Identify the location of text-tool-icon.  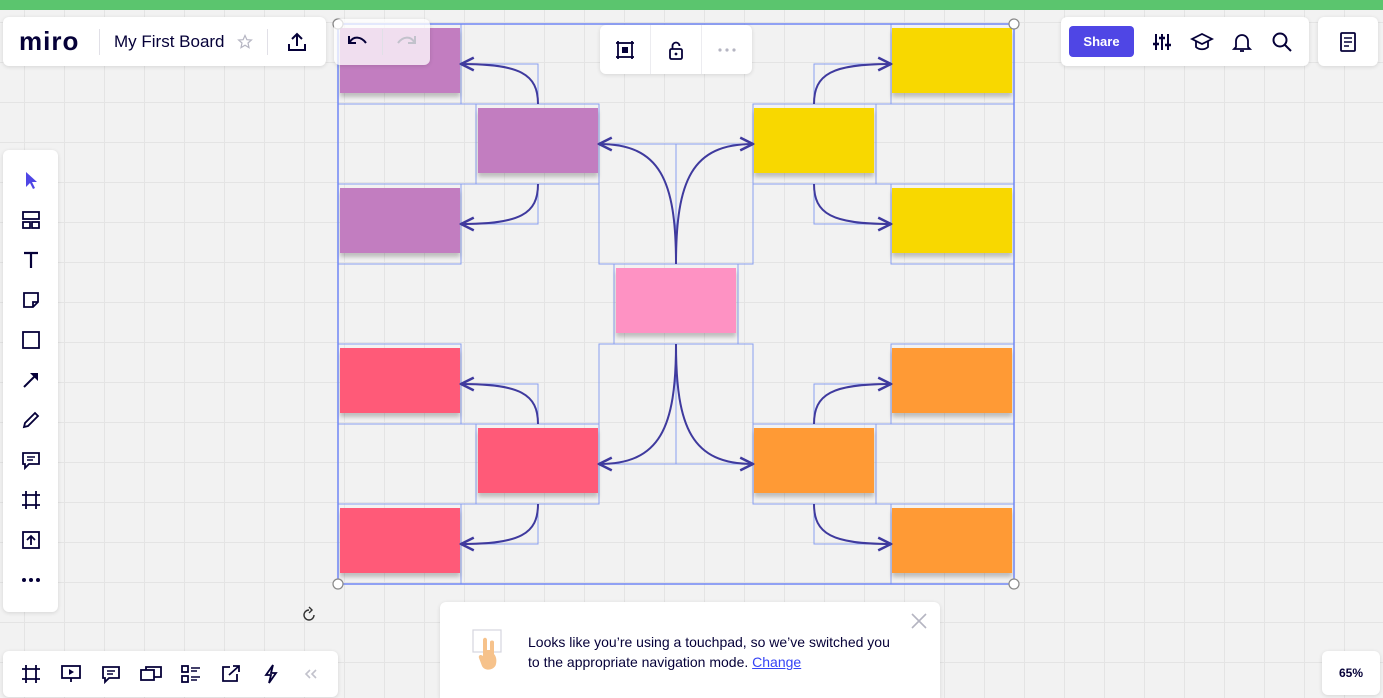
(30, 260).